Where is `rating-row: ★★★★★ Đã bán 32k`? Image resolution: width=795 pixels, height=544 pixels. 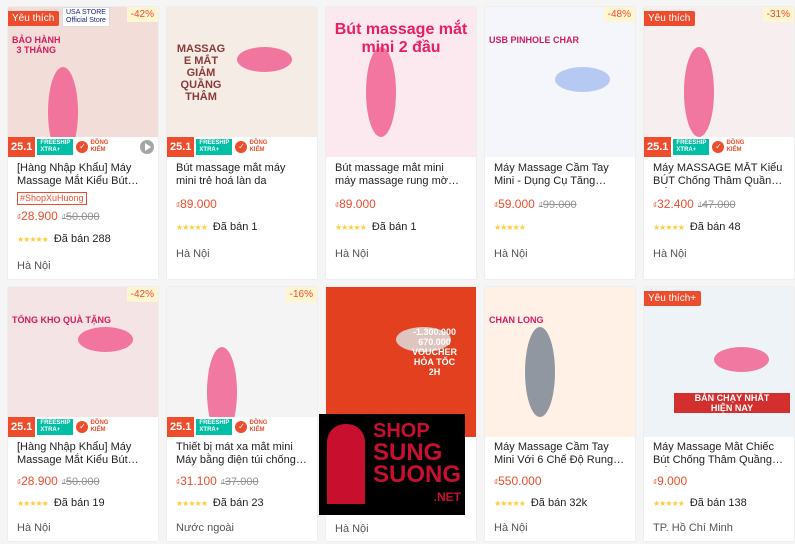 rating-row: ★★★★★ Đã bán 32k is located at coordinates (560, 503).